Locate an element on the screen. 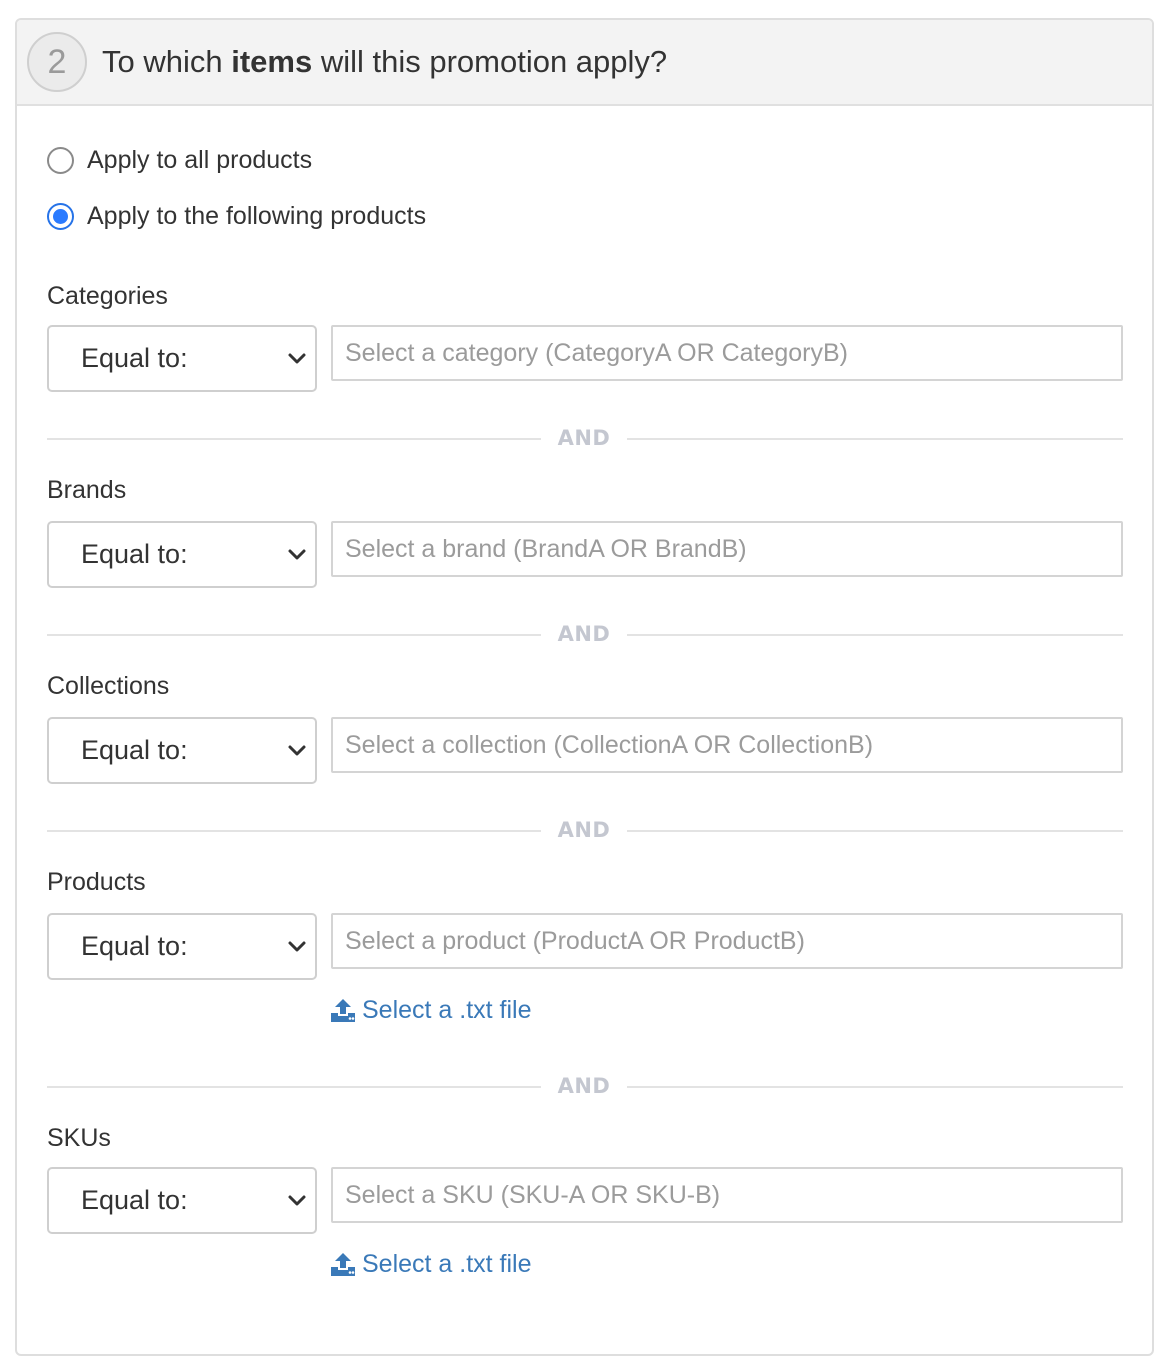  title-suffix: will this promotion apply? is located at coordinates (490, 61).